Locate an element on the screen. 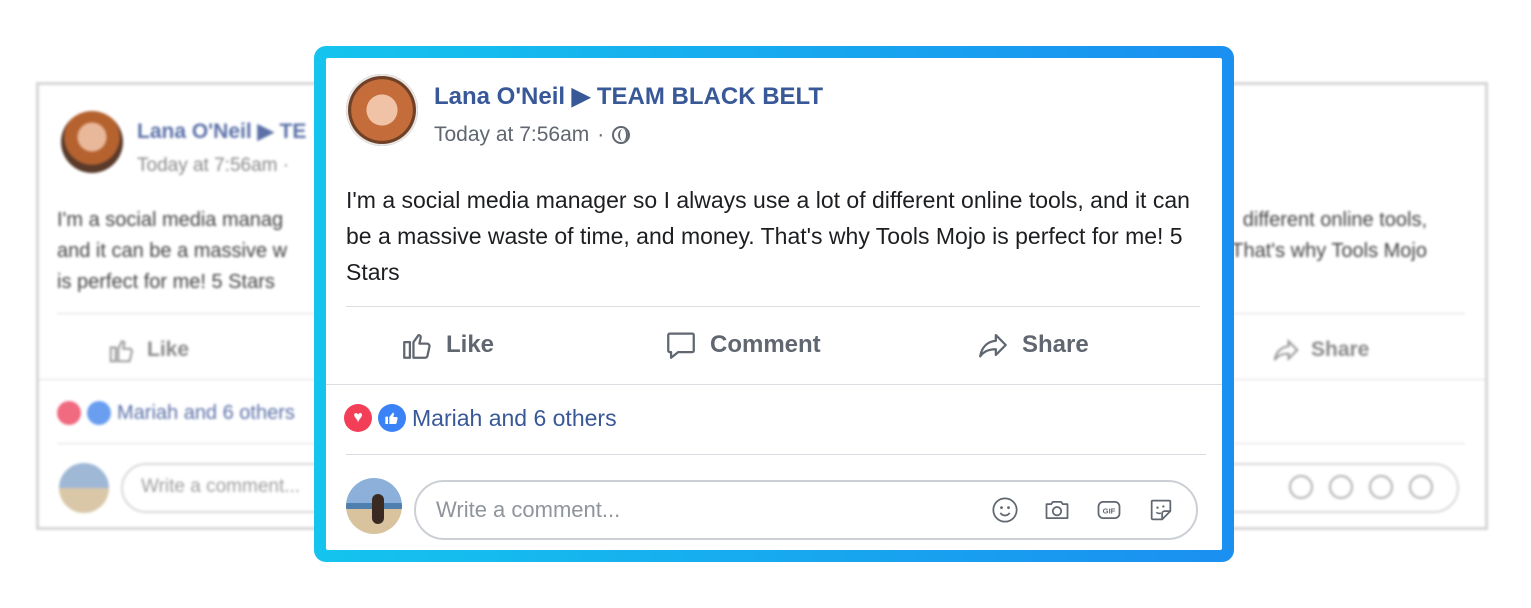 The height and width of the screenshot is (608, 1531). svg-text: GIF is located at coordinates (1109, 511).